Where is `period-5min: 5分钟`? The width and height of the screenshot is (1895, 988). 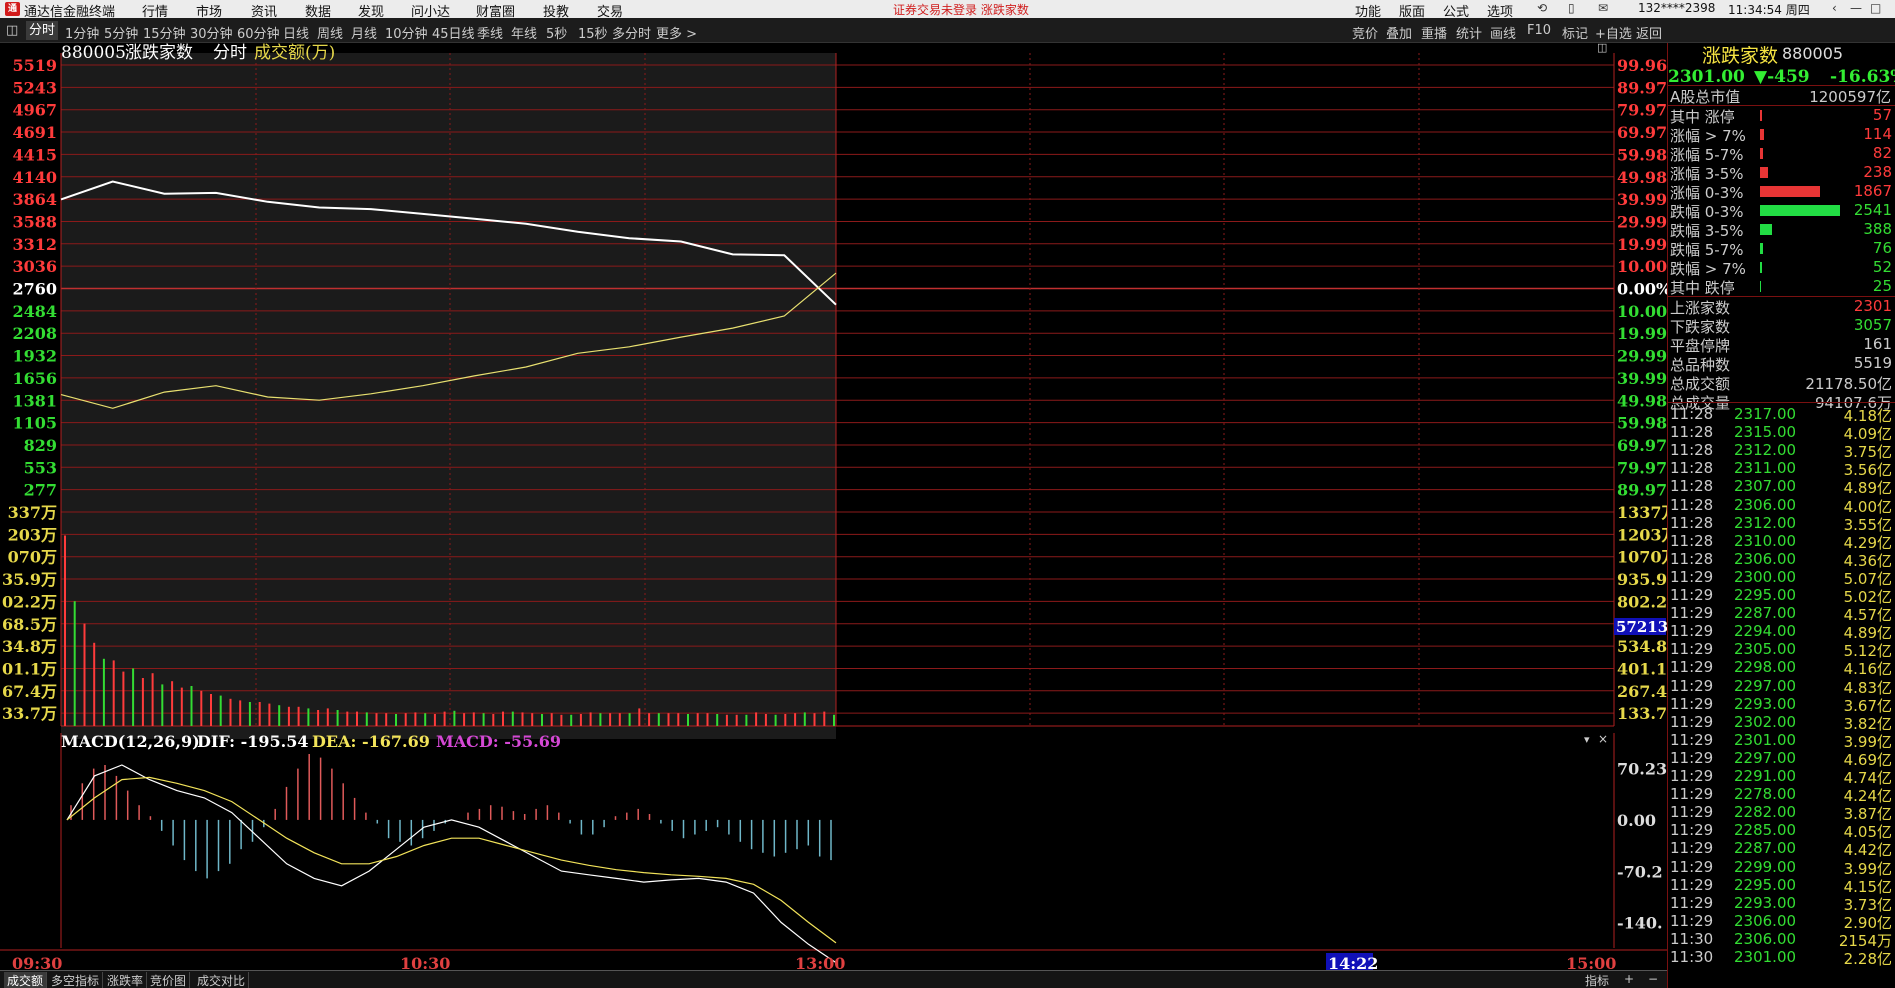 period-5min: 5分钟 is located at coordinates (121, 32).